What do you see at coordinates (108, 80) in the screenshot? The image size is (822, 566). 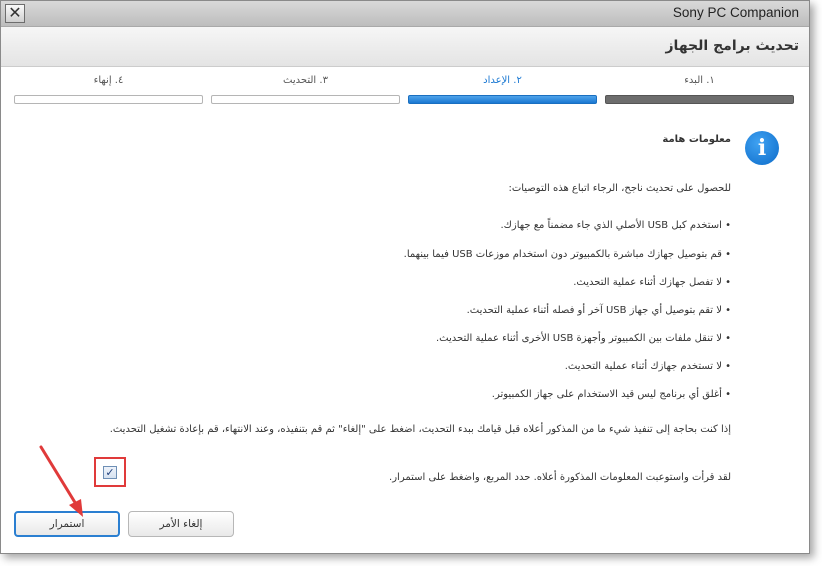 I see `step-label: ٤. إنهاء` at bounding box center [108, 80].